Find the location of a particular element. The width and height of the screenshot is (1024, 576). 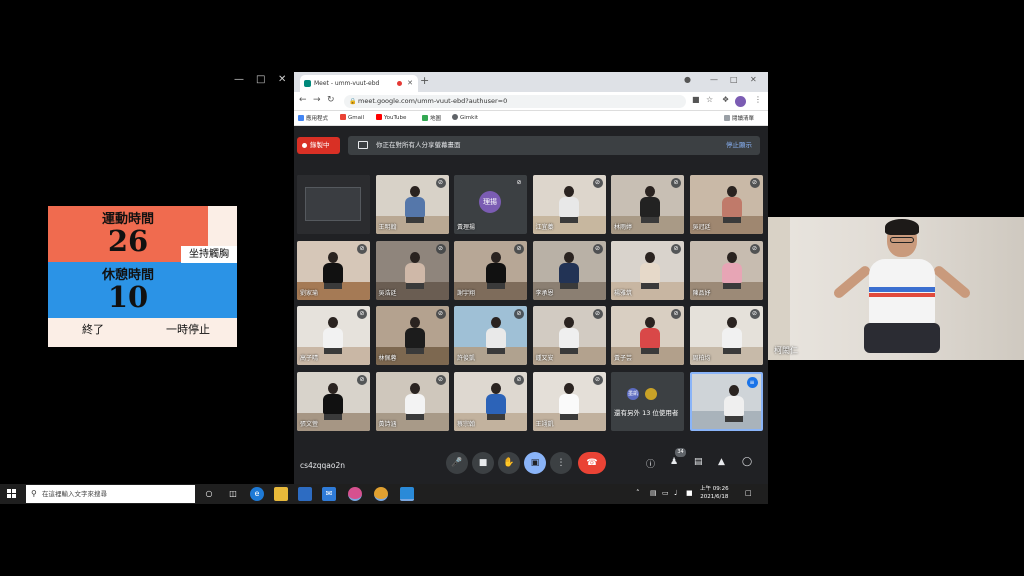

menu-icon: ⋮ is located at coordinates (758, 99).